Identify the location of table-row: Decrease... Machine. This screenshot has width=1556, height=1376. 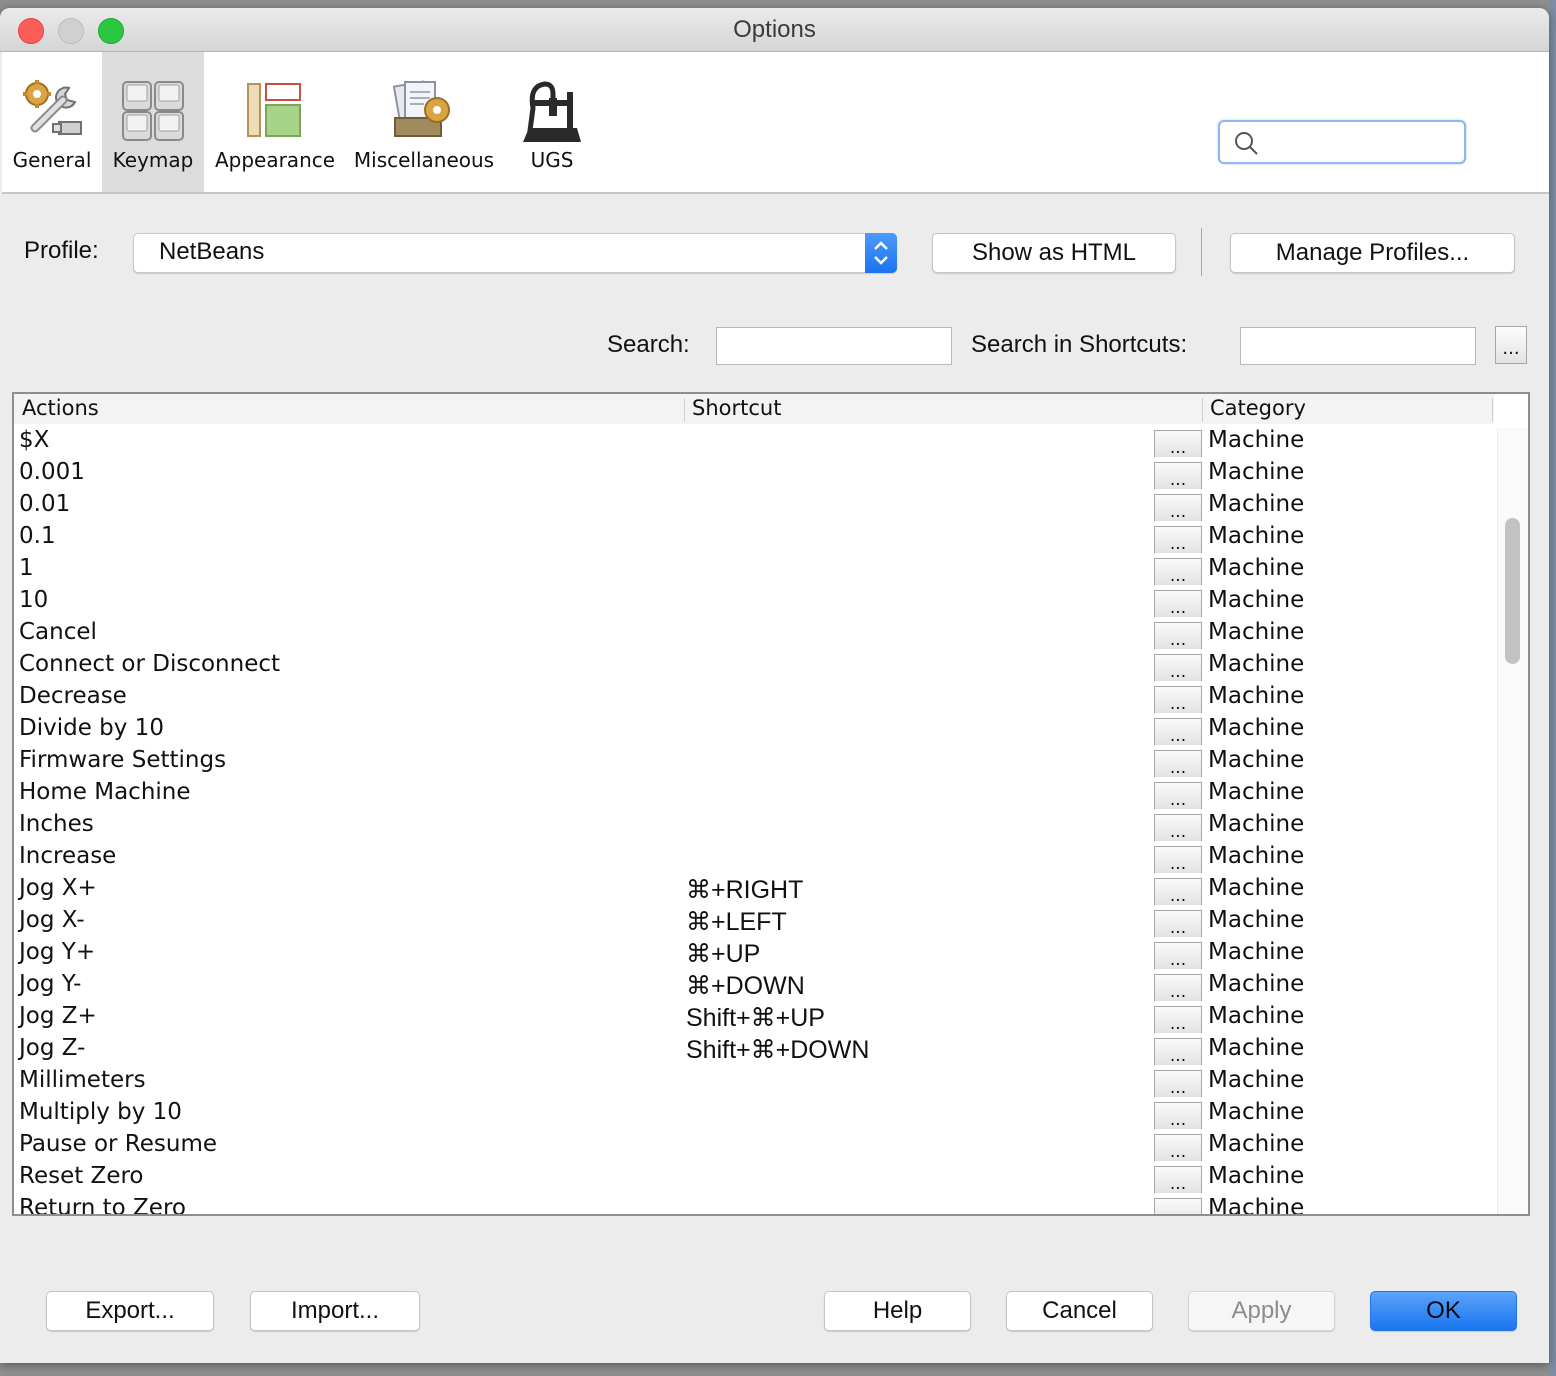
(754, 698).